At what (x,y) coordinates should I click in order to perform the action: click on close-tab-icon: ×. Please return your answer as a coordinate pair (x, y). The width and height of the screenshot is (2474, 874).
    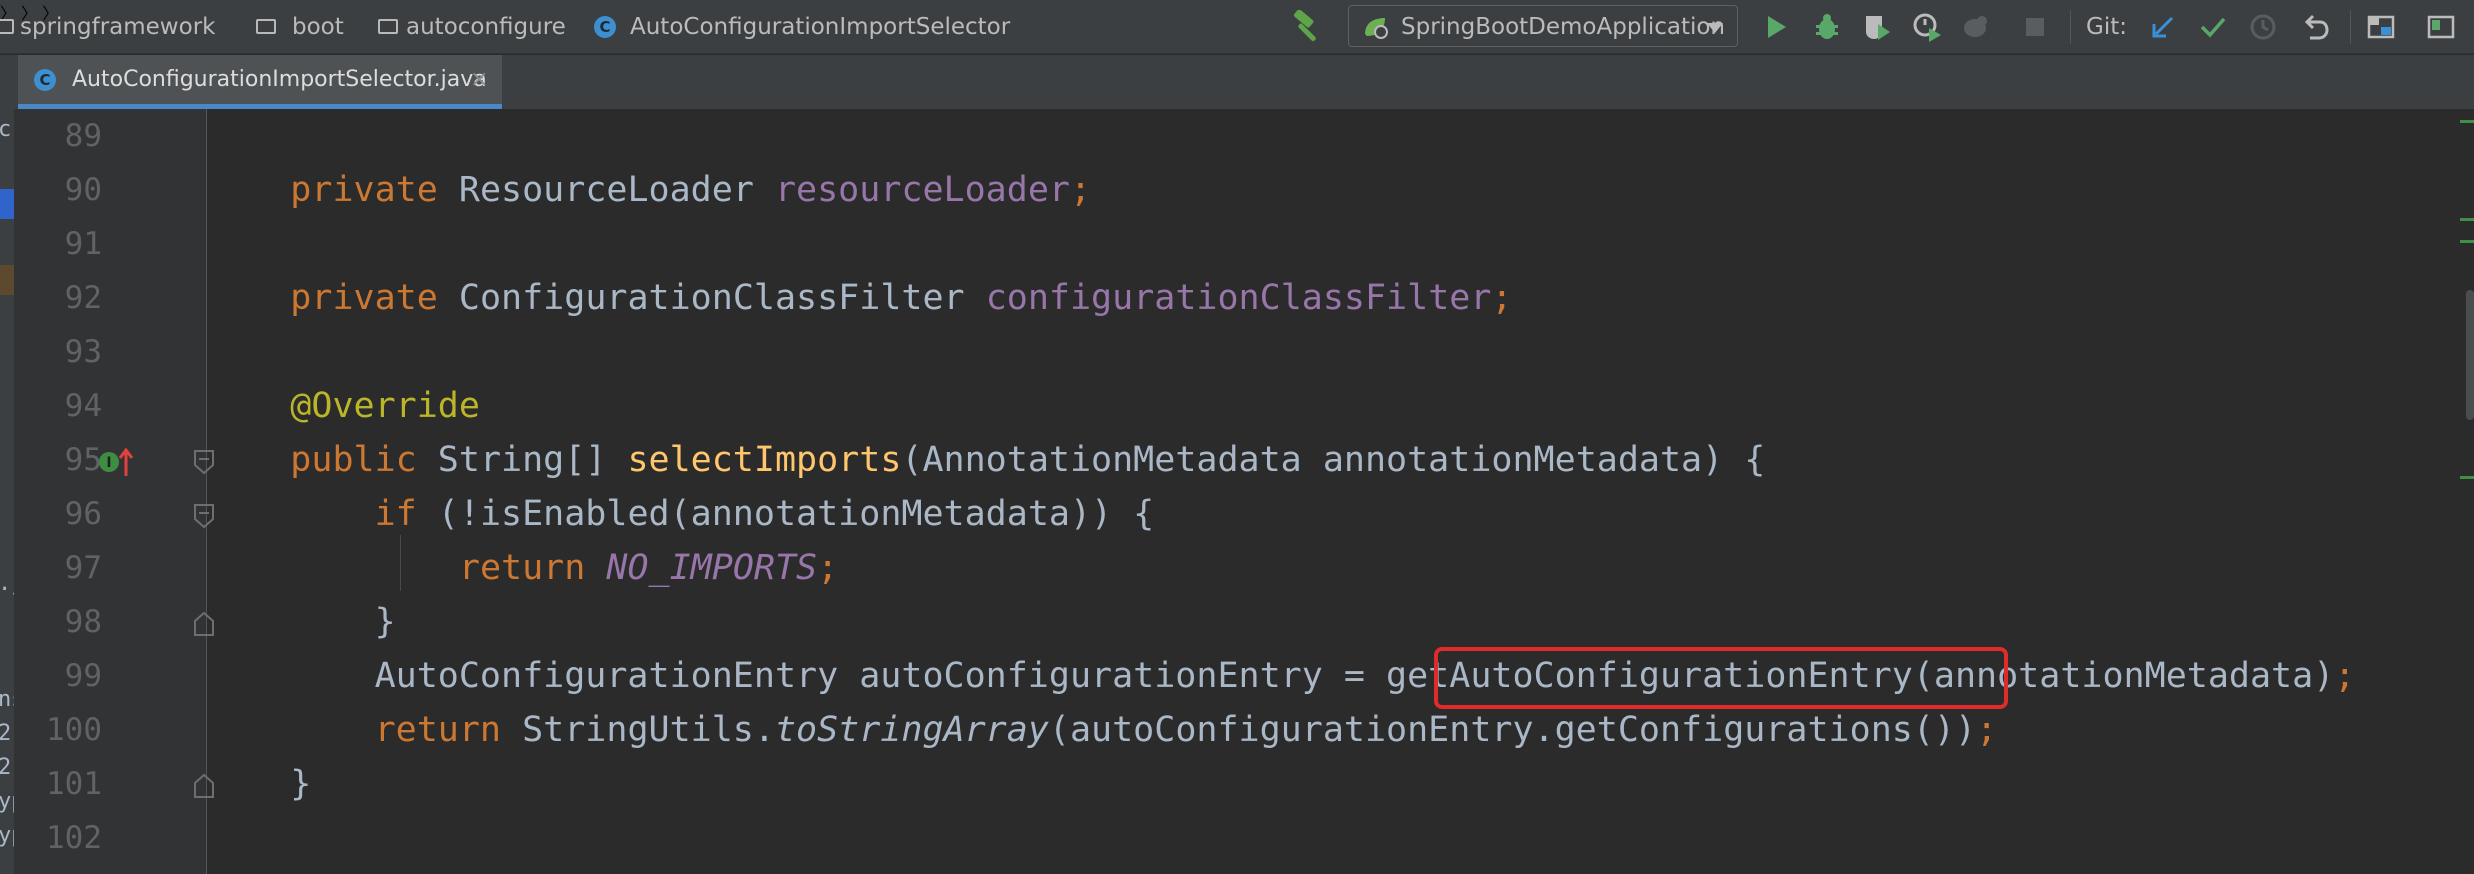
    Looking at the image, I should click on (479, 80).